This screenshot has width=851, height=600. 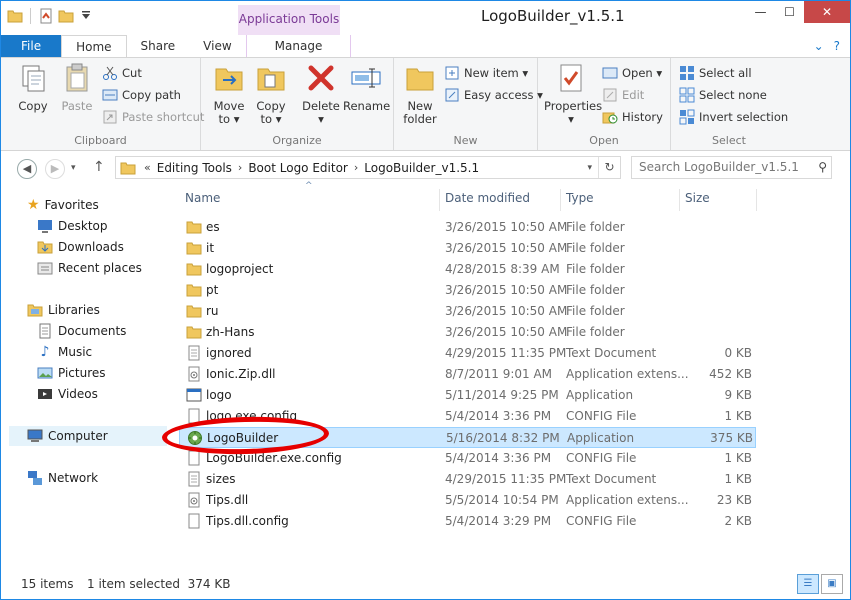 I want to click on search-input: Search LogoBuilder_v1.5.1 ⚲, so click(x=731, y=167).